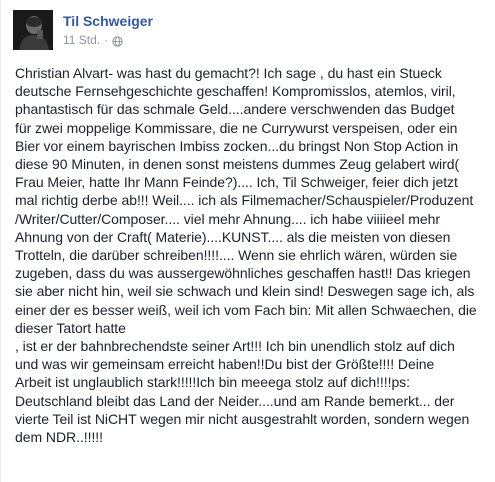 The height and width of the screenshot is (482, 495). I want to click on avatar-photo, so click(33, 30).